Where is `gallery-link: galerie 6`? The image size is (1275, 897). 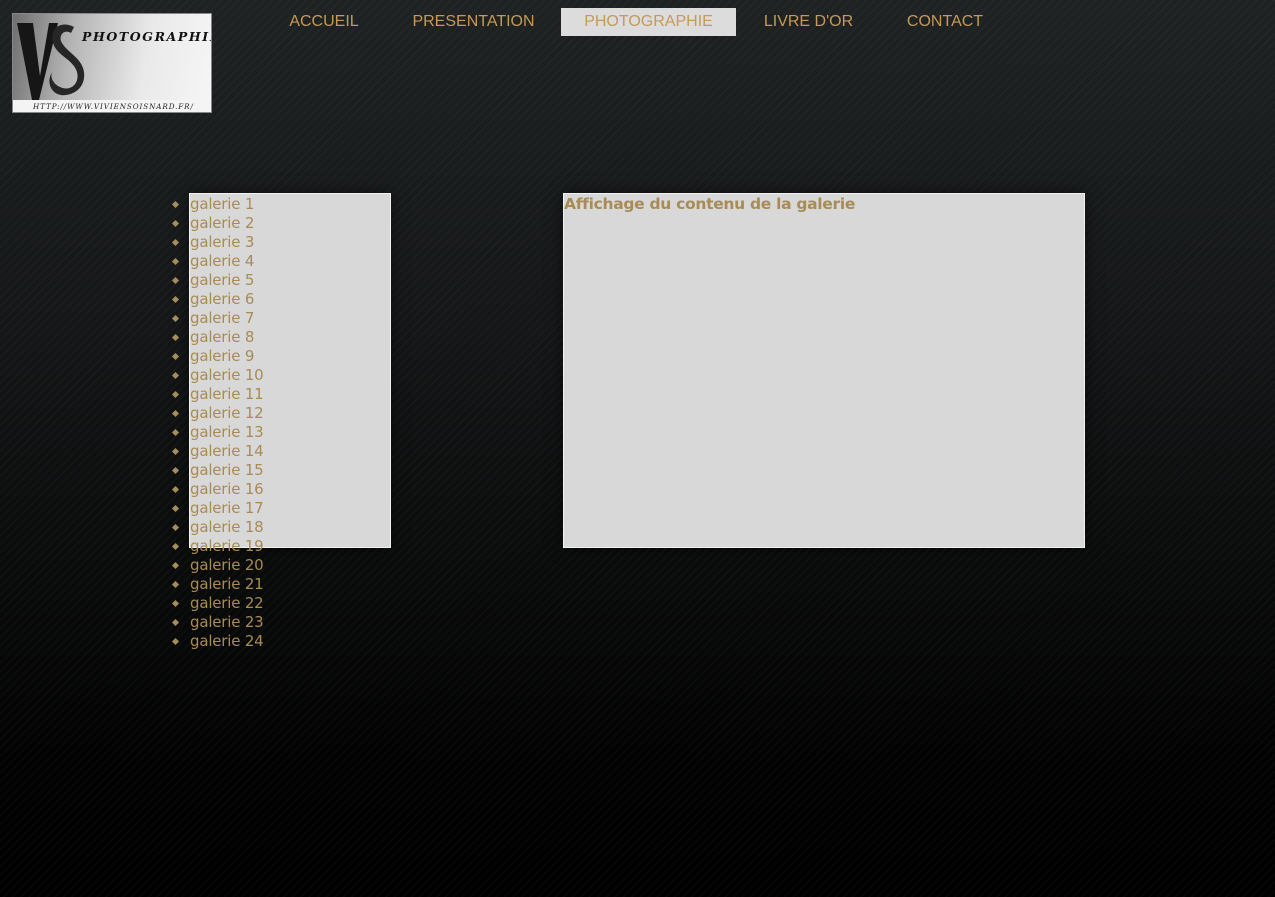
gallery-link: galerie 6 is located at coordinates (222, 299).